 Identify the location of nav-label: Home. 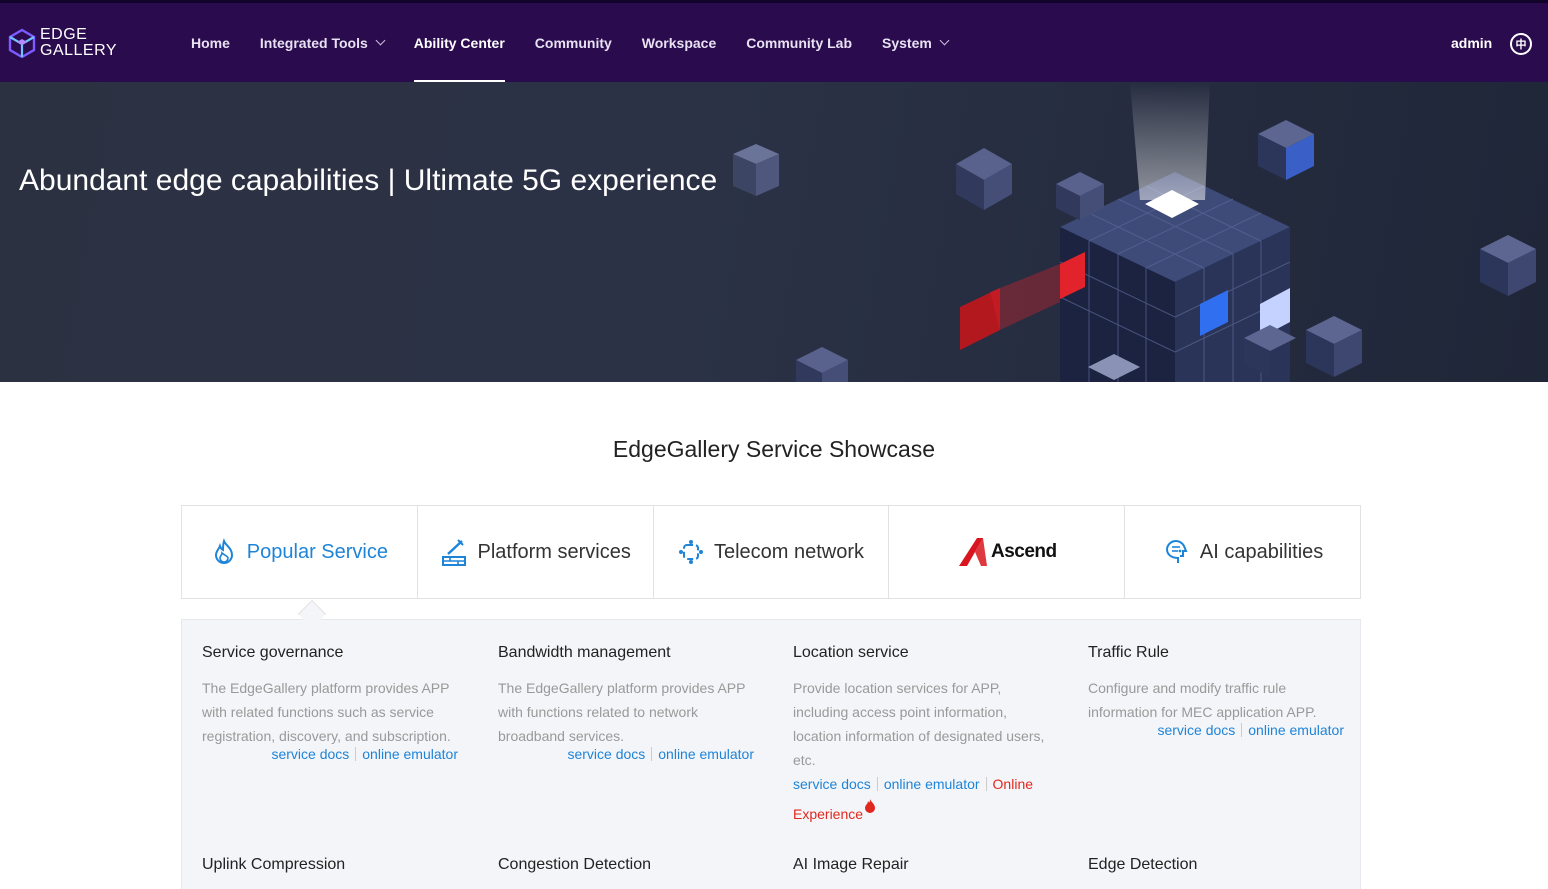
(210, 42).